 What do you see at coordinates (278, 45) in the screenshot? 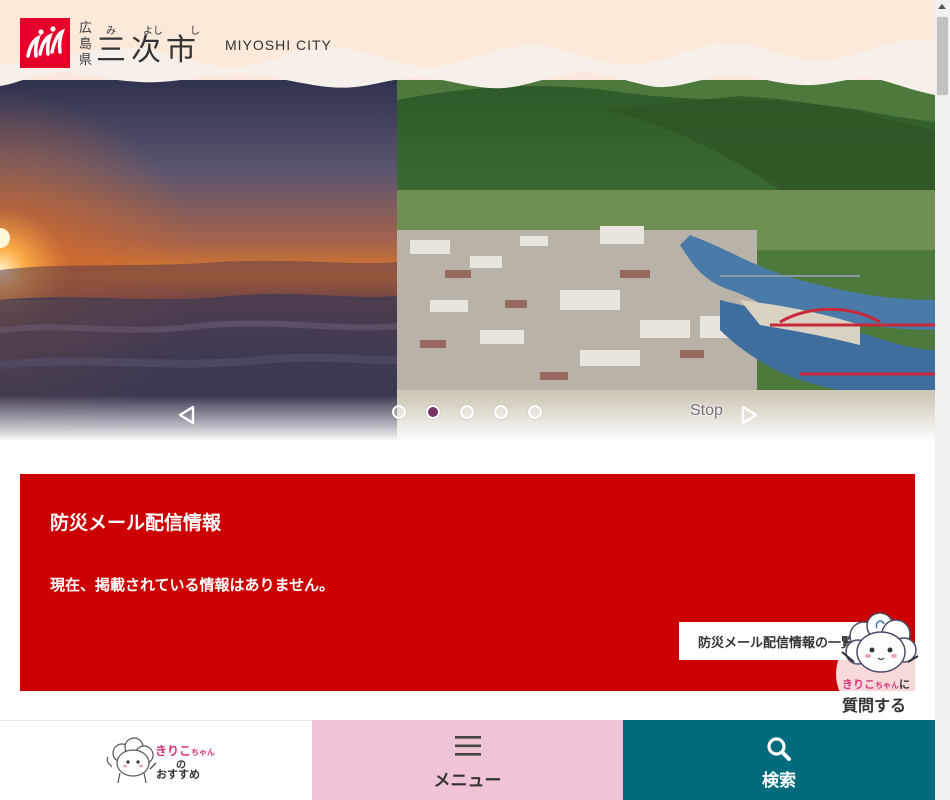
I see `city-name-english: MIYOSHI CITY` at bounding box center [278, 45].